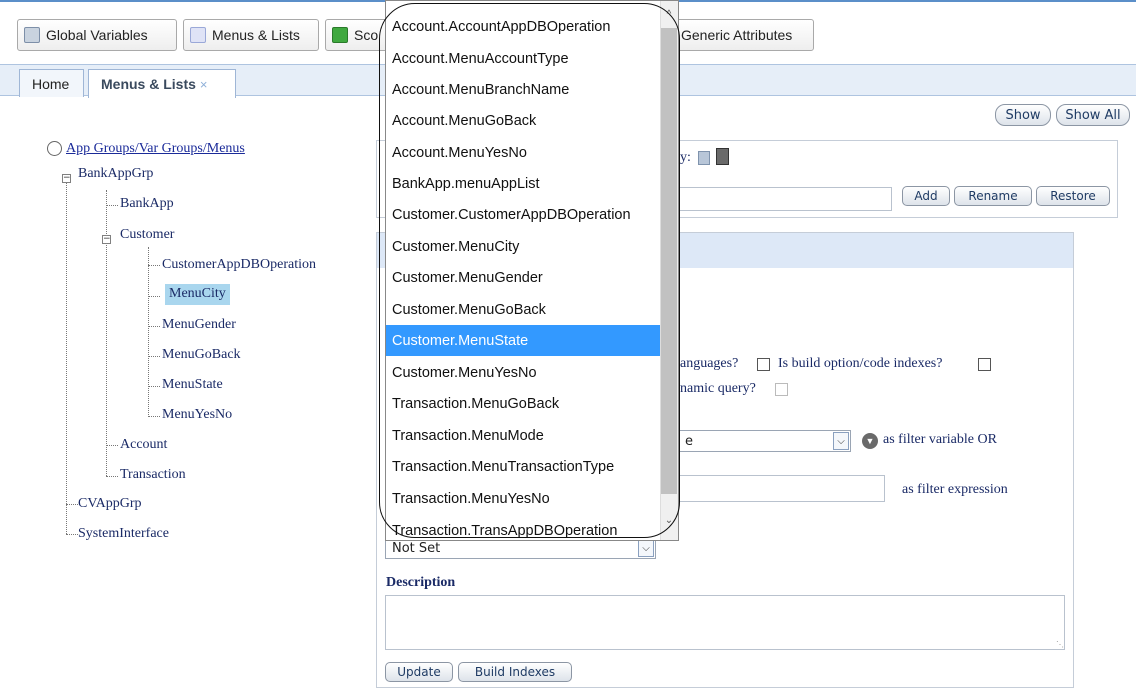 The height and width of the screenshot is (688, 1136). Describe the element at coordinates (147, 204) in the screenshot. I see `tree-node-bankapp: BankApp` at that location.